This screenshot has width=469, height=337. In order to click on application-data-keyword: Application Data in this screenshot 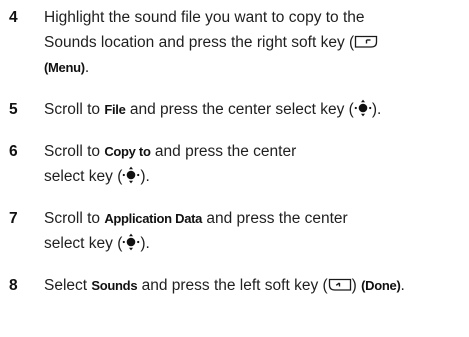, I will do `click(153, 218)`.